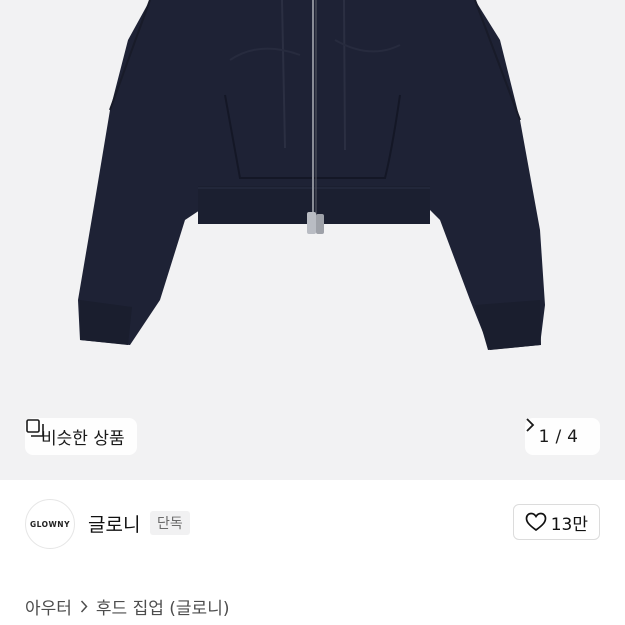  What do you see at coordinates (83, 439) in the screenshot?
I see `similar-products-label: 비슷한 상품` at bounding box center [83, 439].